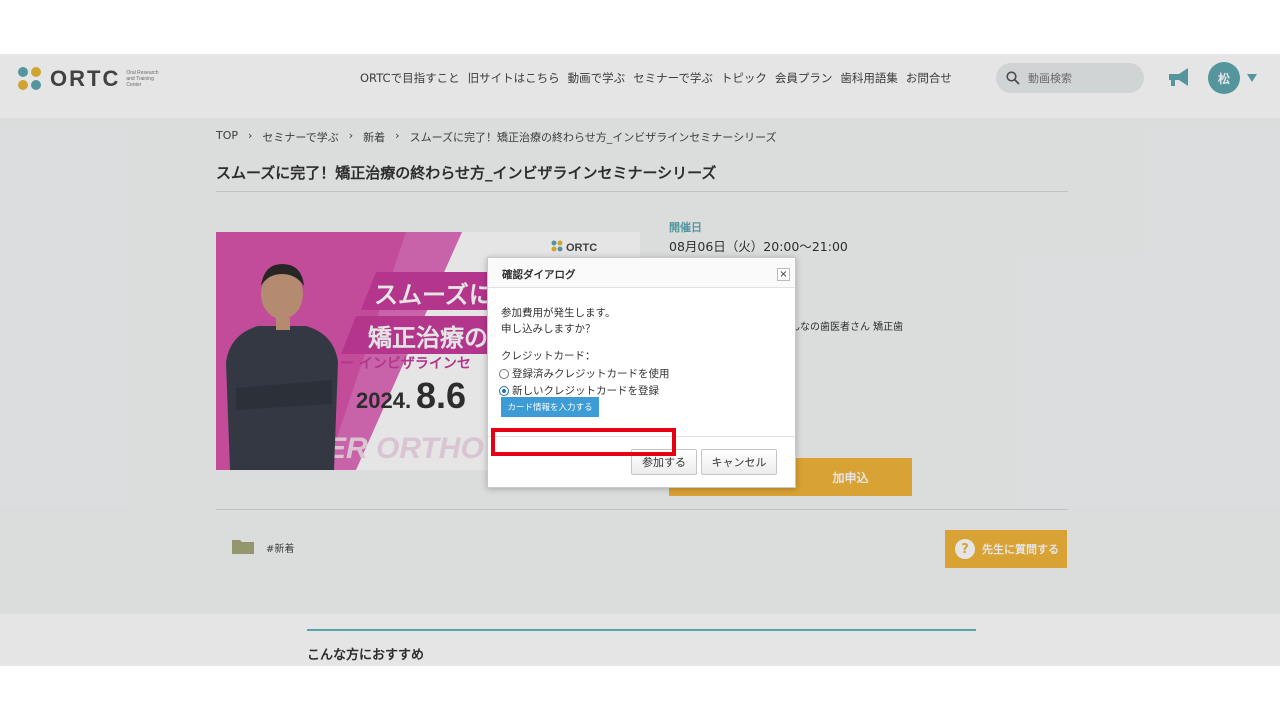  Describe the element at coordinates (550, 407) in the screenshot. I see `enter-card-button: カード情報を入力する` at that location.